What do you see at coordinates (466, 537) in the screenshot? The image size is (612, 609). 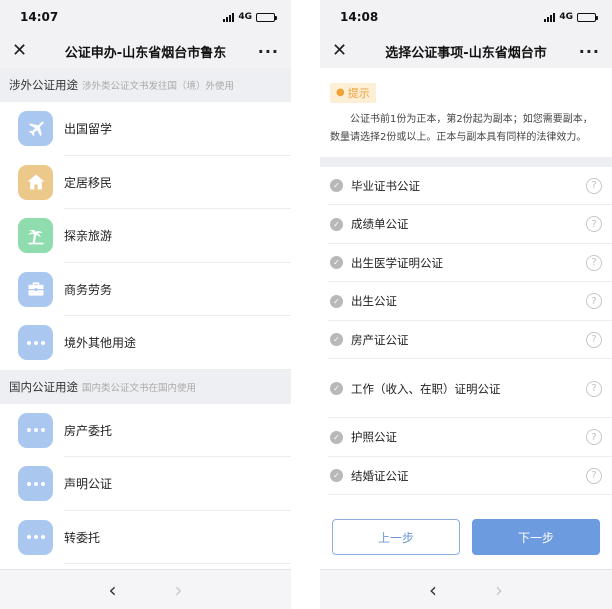 I see `step-buttons: 上一步 下一步` at bounding box center [466, 537].